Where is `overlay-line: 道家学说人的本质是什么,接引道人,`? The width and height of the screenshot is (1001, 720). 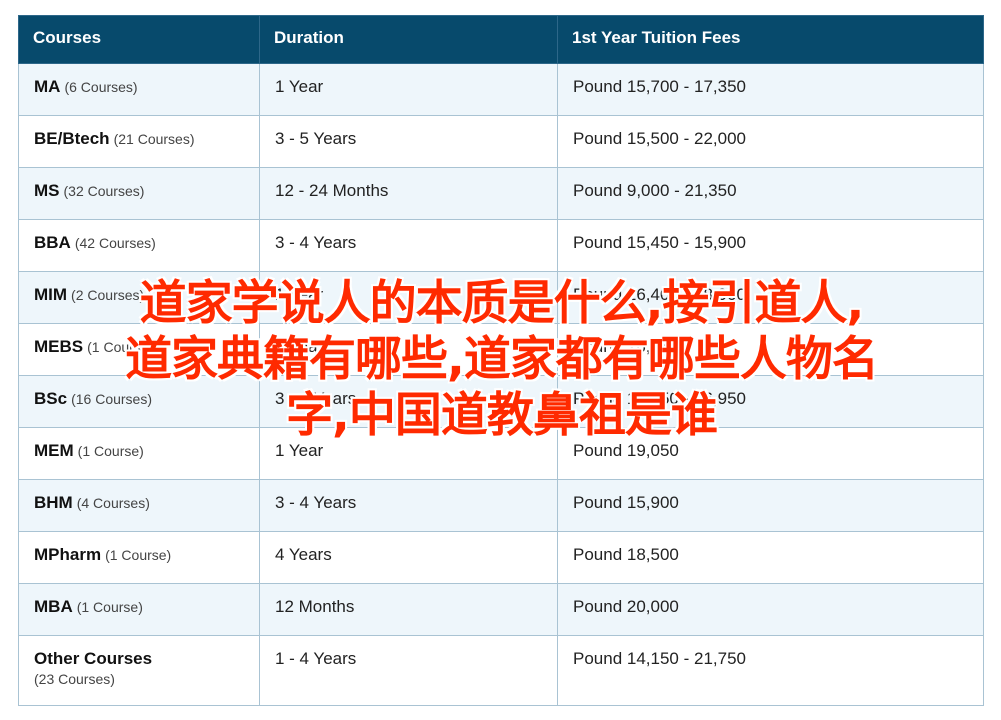
overlay-line: 道家学说人的本质是什么,接引道人, is located at coordinates (502, 303).